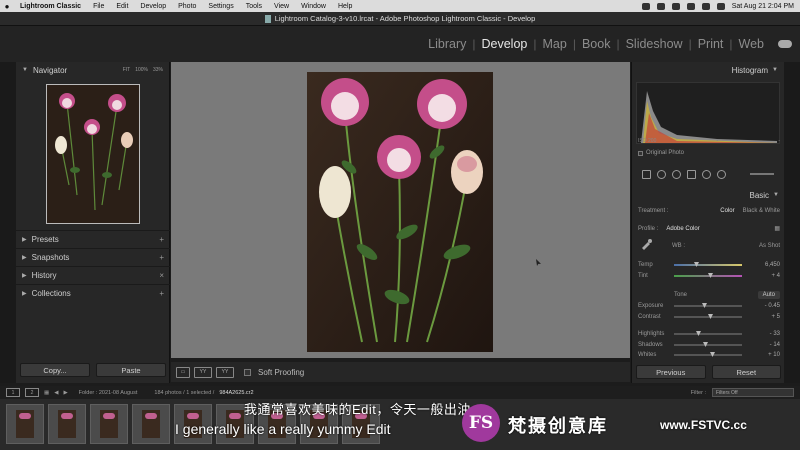 This screenshot has width=800, height=450. I want to click on module-library: Library, so click(447, 44).